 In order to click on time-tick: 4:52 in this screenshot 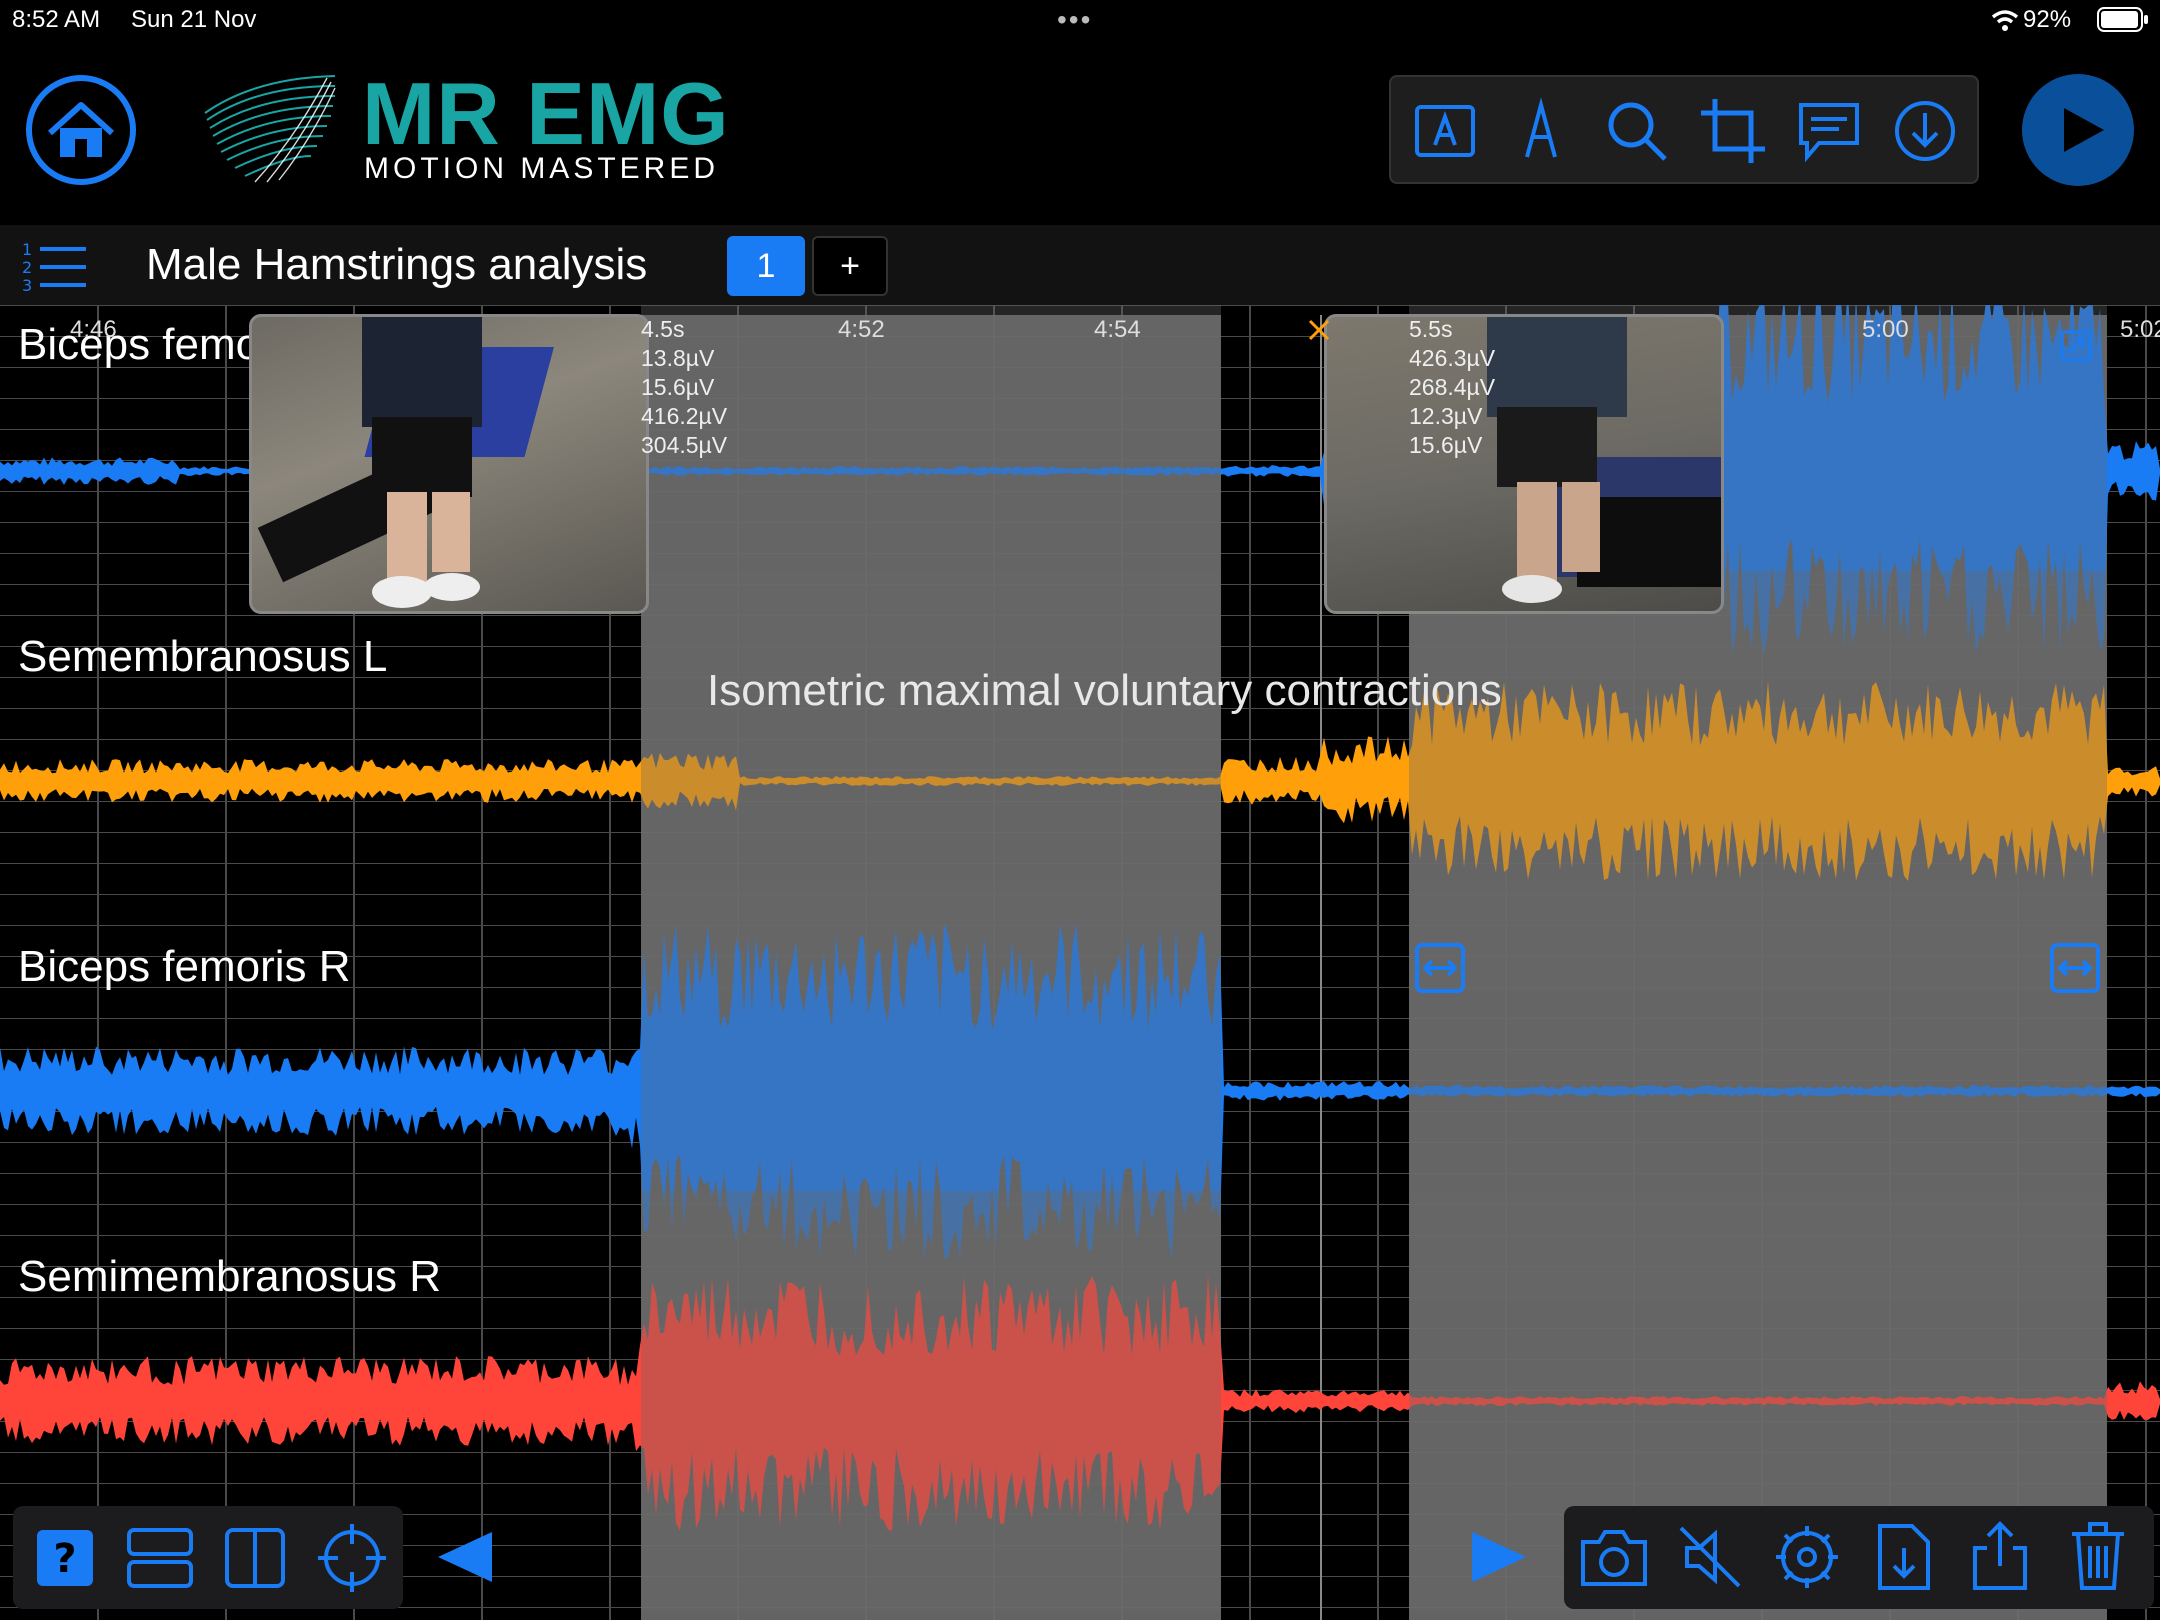, I will do `click(861, 329)`.